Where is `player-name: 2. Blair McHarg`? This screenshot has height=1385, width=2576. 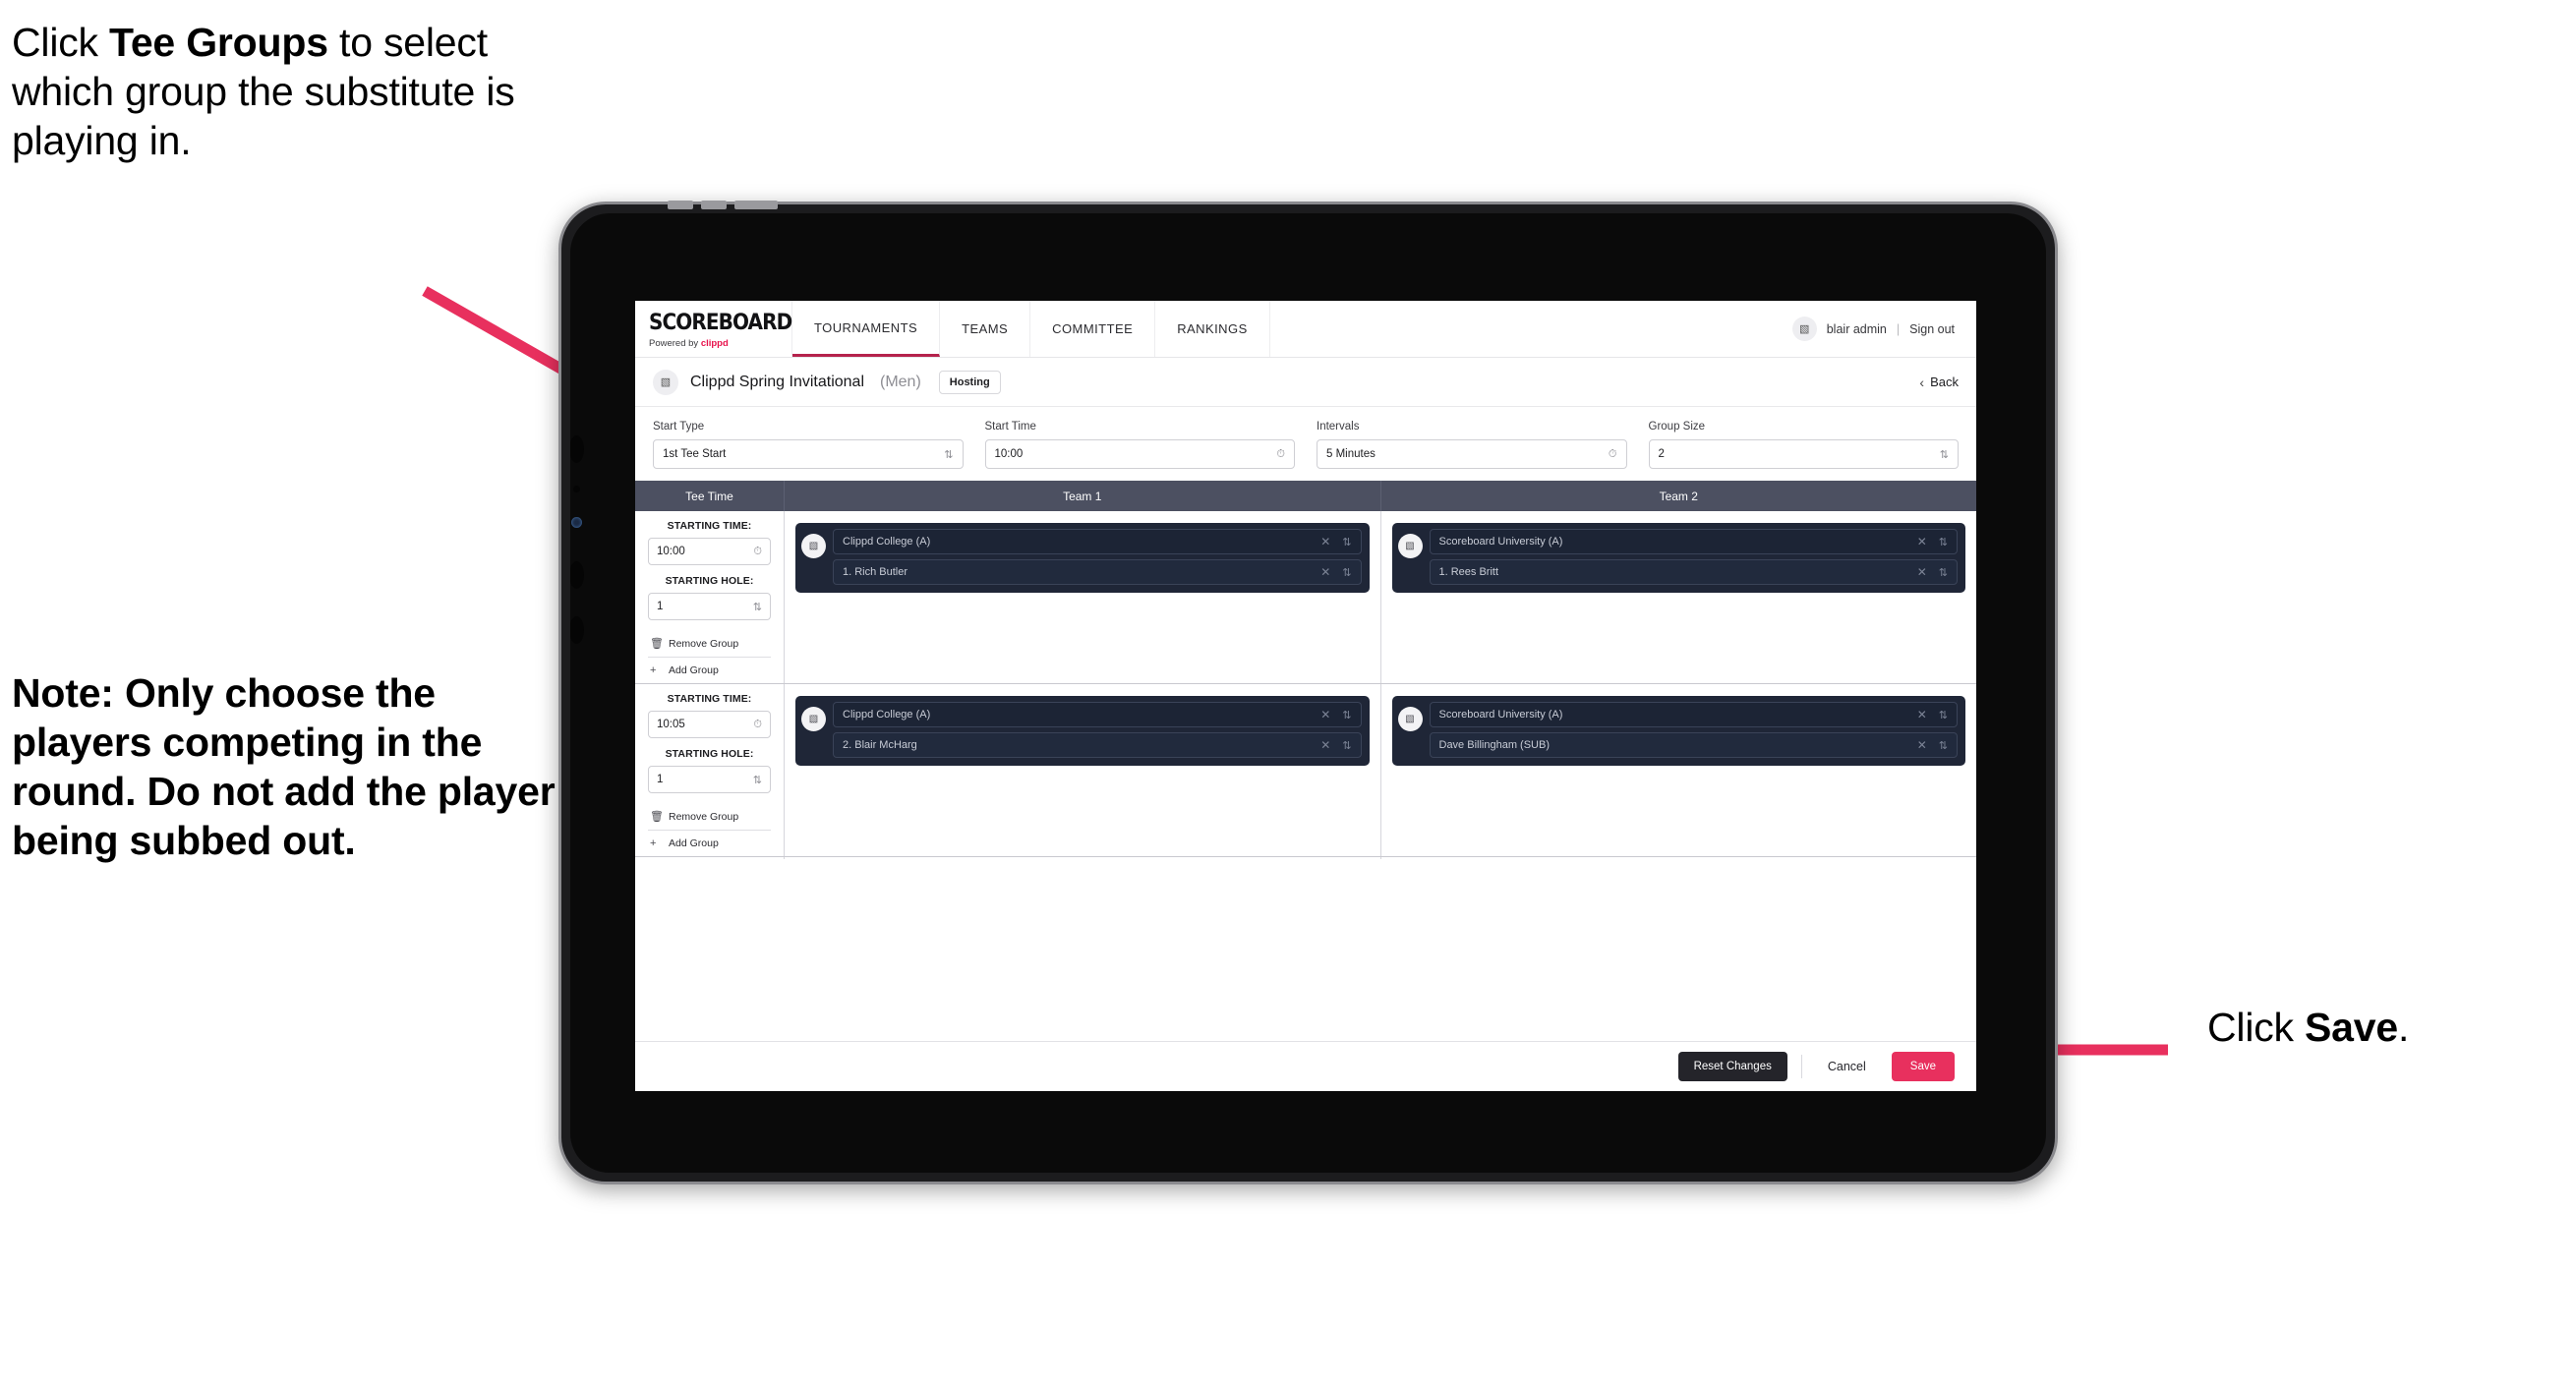 player-name: 2. Blair McHarg is located at coordinates (880, 745).